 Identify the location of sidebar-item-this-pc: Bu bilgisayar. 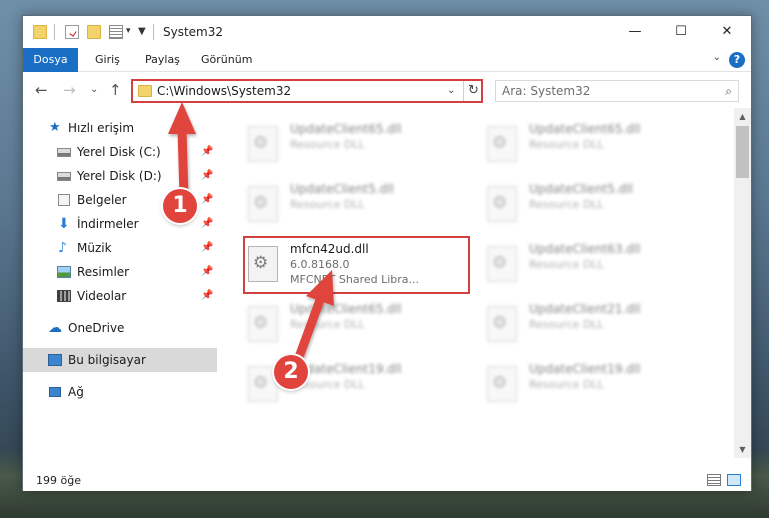
(120, 360).